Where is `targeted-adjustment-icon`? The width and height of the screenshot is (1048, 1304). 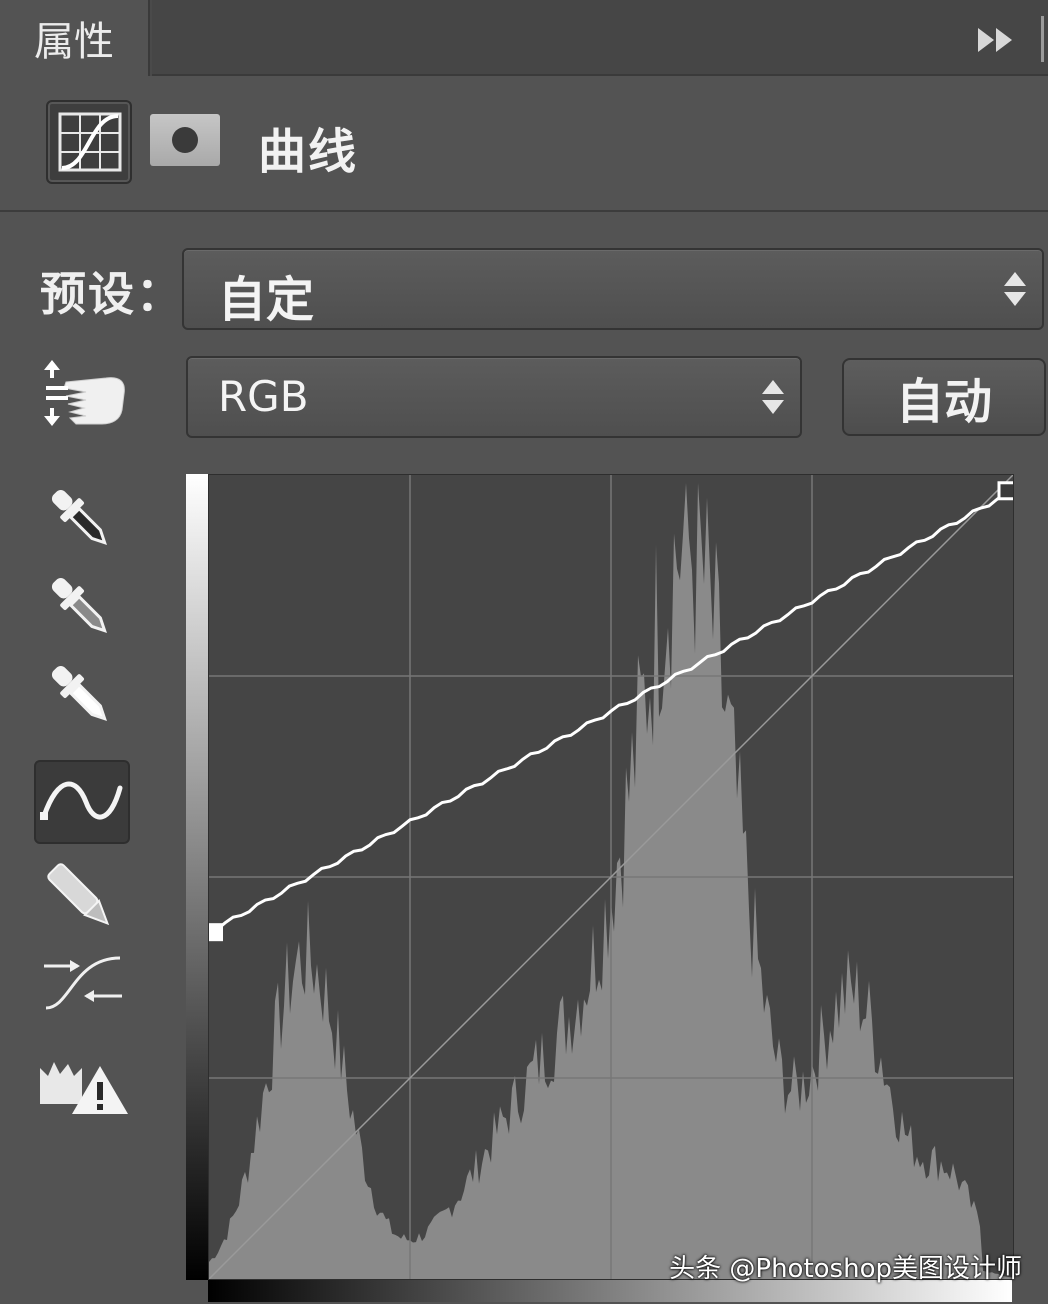 targeted-adjustment-icon is located at coordinates (85, 394).